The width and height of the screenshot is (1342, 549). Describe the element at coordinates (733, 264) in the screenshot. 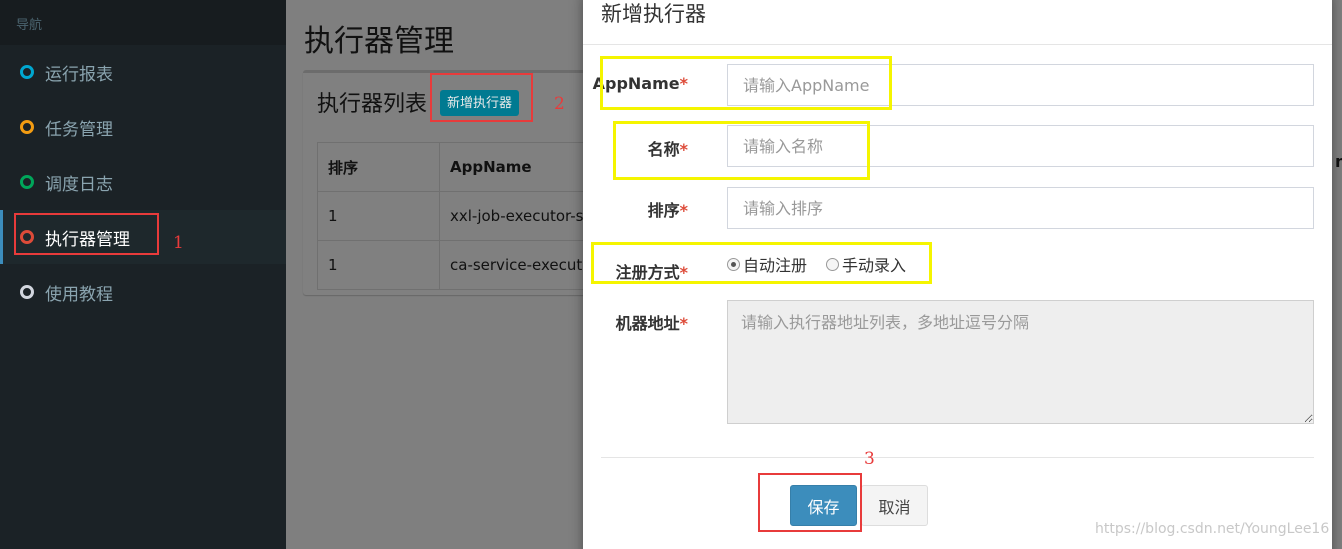

I see `radio-checked-icon` at that location.